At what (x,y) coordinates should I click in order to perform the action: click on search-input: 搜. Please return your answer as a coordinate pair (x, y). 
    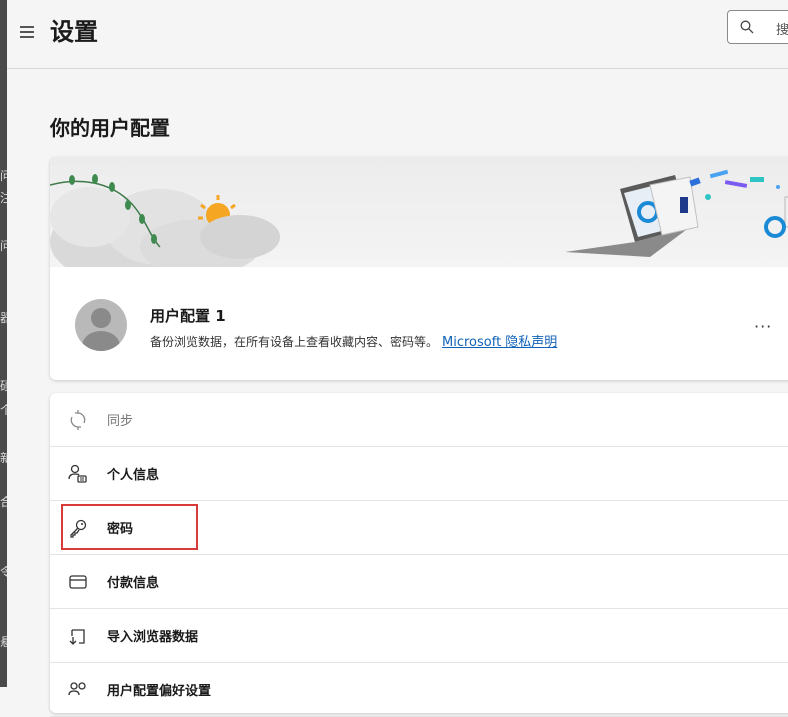
    Looking at the image, I should click on (757, 27).